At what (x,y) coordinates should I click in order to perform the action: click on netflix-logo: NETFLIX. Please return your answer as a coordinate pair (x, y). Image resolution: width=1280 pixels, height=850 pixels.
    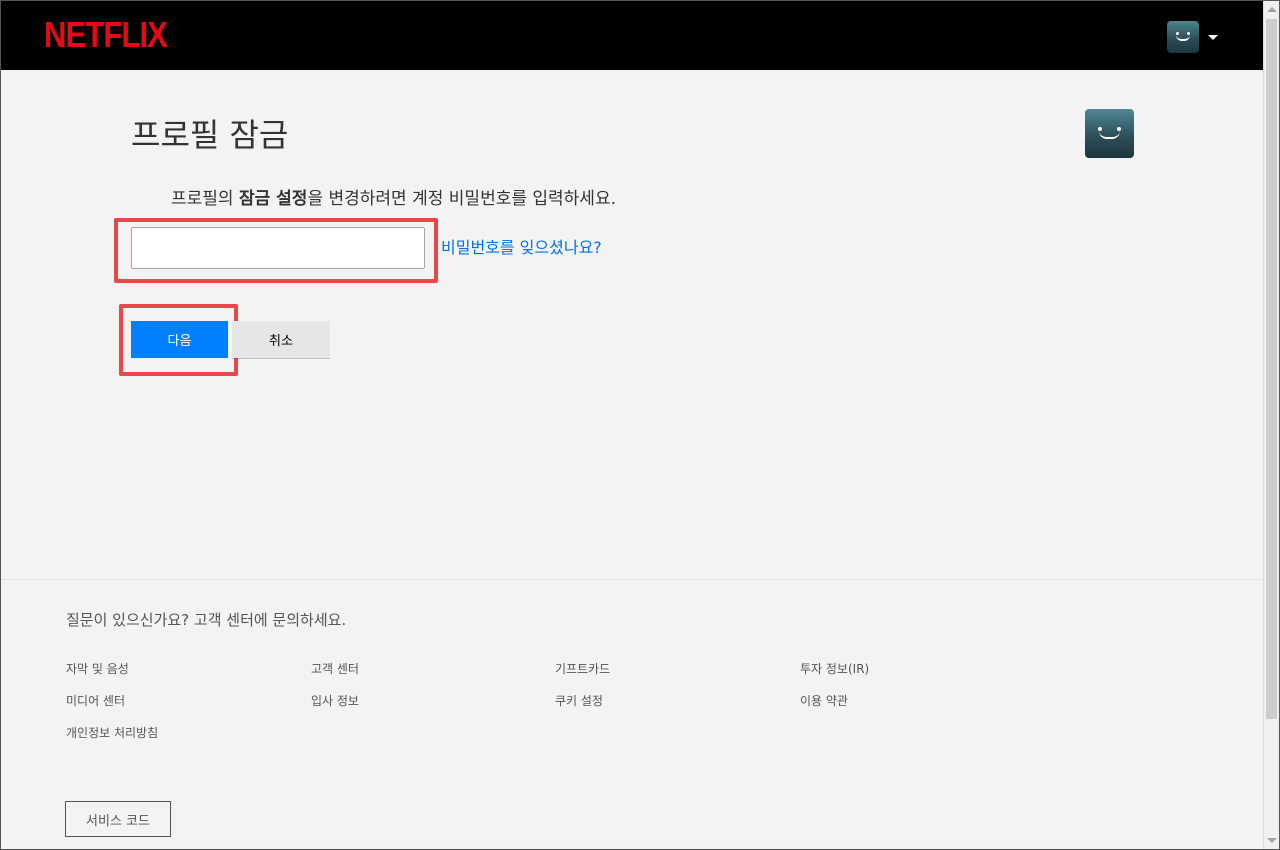
    Looking at the image, I should click on (106, 35).